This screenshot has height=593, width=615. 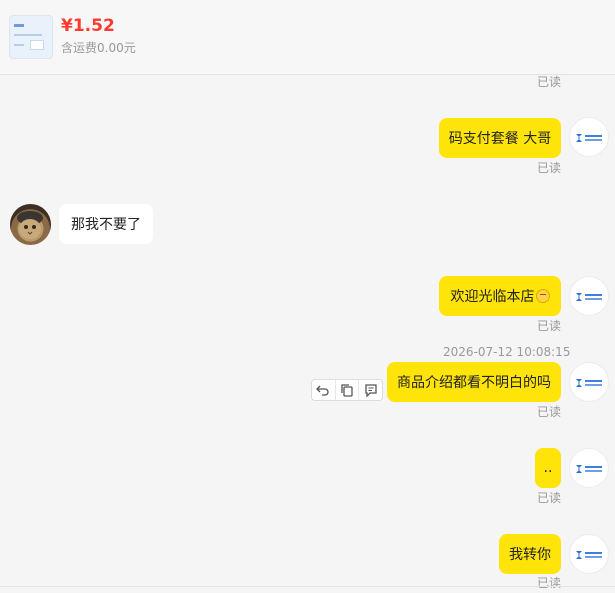 I want to click on product-price: ¥1.52, so click(x=88, y=26).